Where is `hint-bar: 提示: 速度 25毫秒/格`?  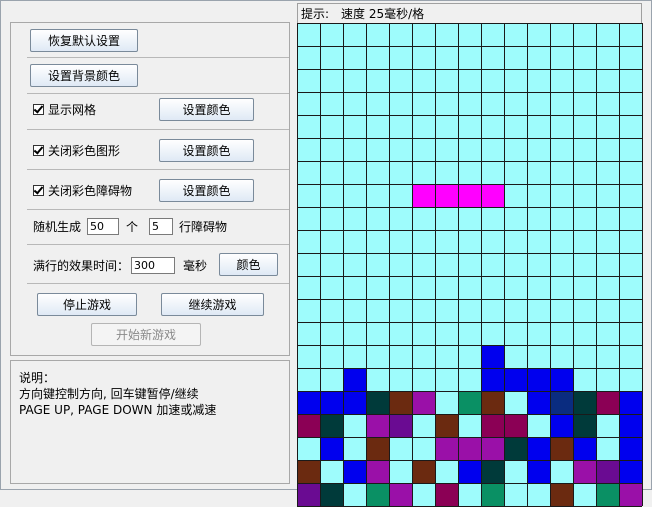
hint-bar: 提示: 速度 25毫秒/格 is located at coordinates (469, 13).